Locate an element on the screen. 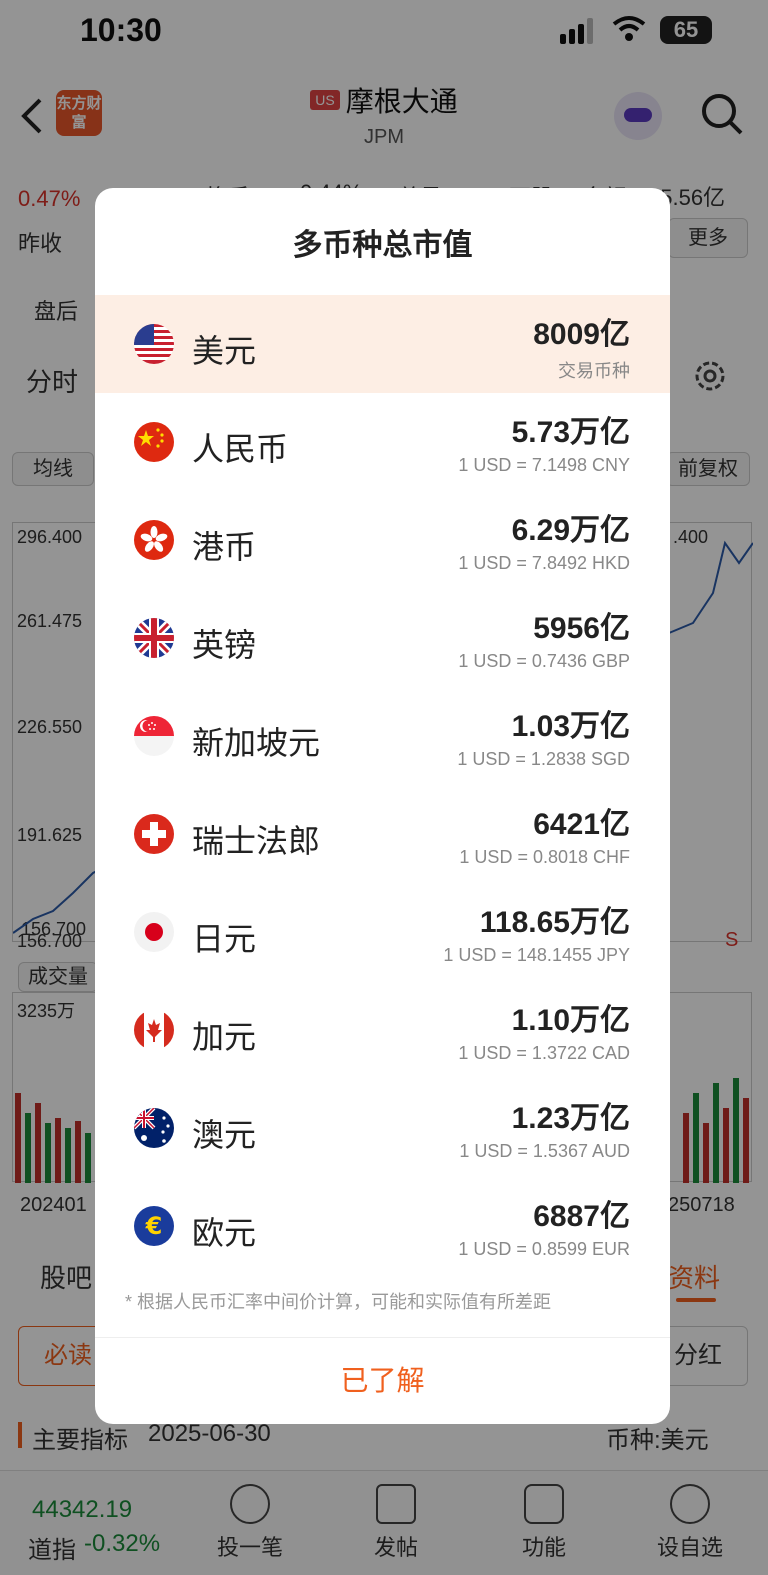  currency-row-hkd: 港币 6.29万亿 1 USD = 7.8492 HKD is located at coordinates (382, 540).